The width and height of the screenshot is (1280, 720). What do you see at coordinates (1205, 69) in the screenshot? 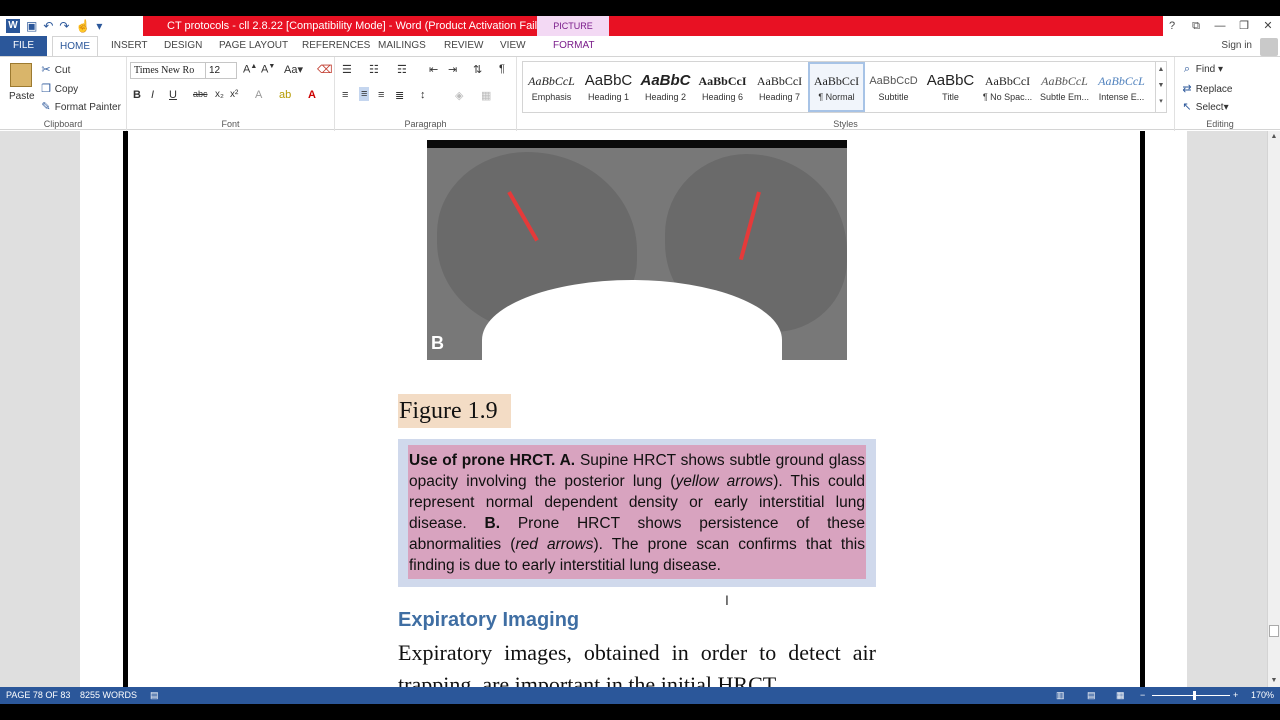
I see `find-label: Find` at bounding box center [1205, 69].